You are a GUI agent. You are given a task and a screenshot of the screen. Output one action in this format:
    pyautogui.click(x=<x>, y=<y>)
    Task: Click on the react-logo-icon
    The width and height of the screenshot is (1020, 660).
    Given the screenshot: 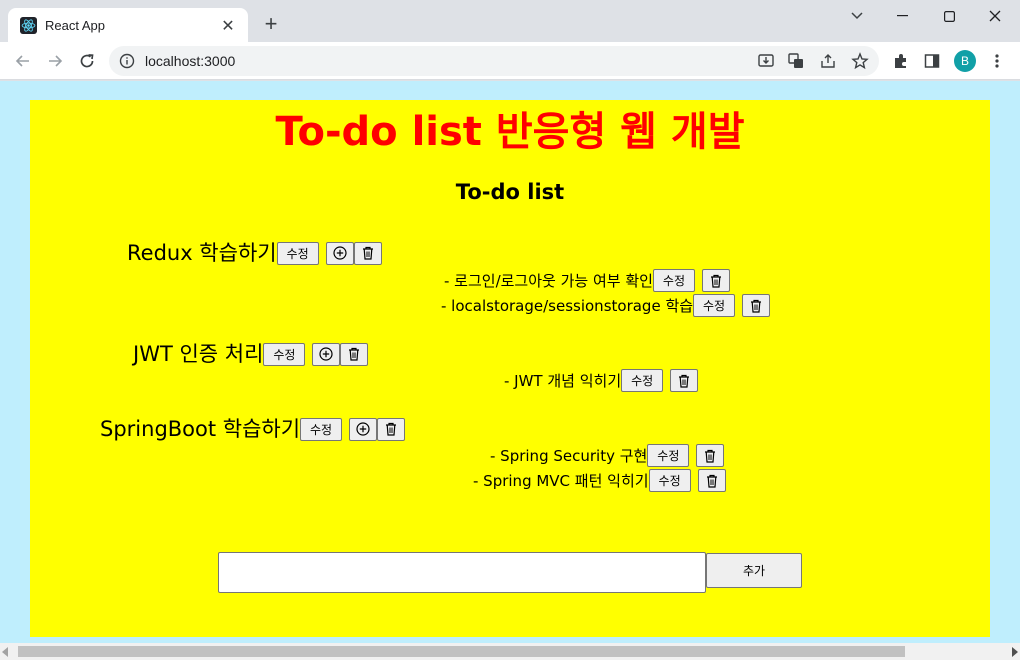 What is the action you would take?
    pyautogui.click(x=28, y=25)
    